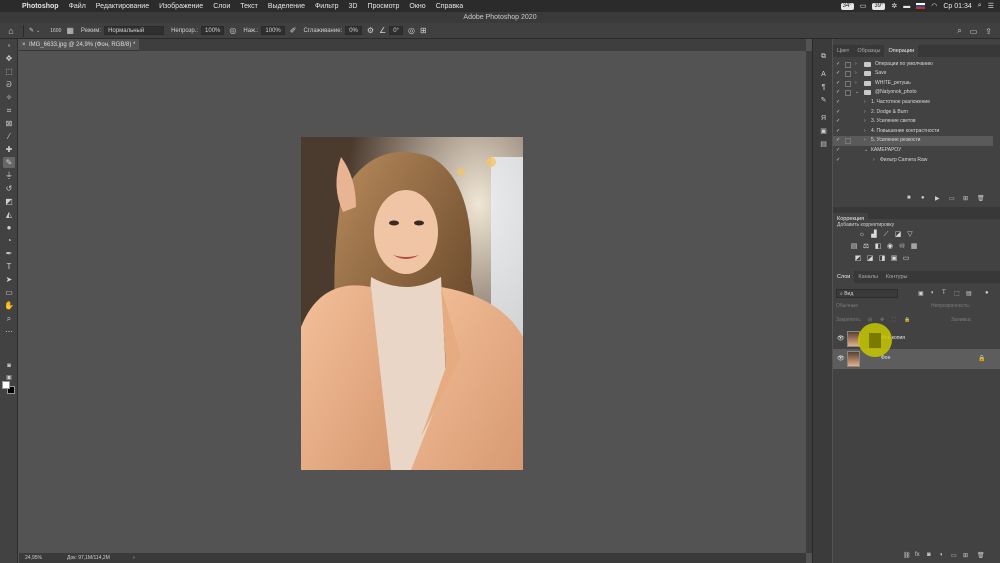 This screenshot has width=1000, height=563. What do you see at coordinates (9, 84) in the screenshot?
I see `lasso-tool-icon: ᘐ` at bounding box center [9, 84].